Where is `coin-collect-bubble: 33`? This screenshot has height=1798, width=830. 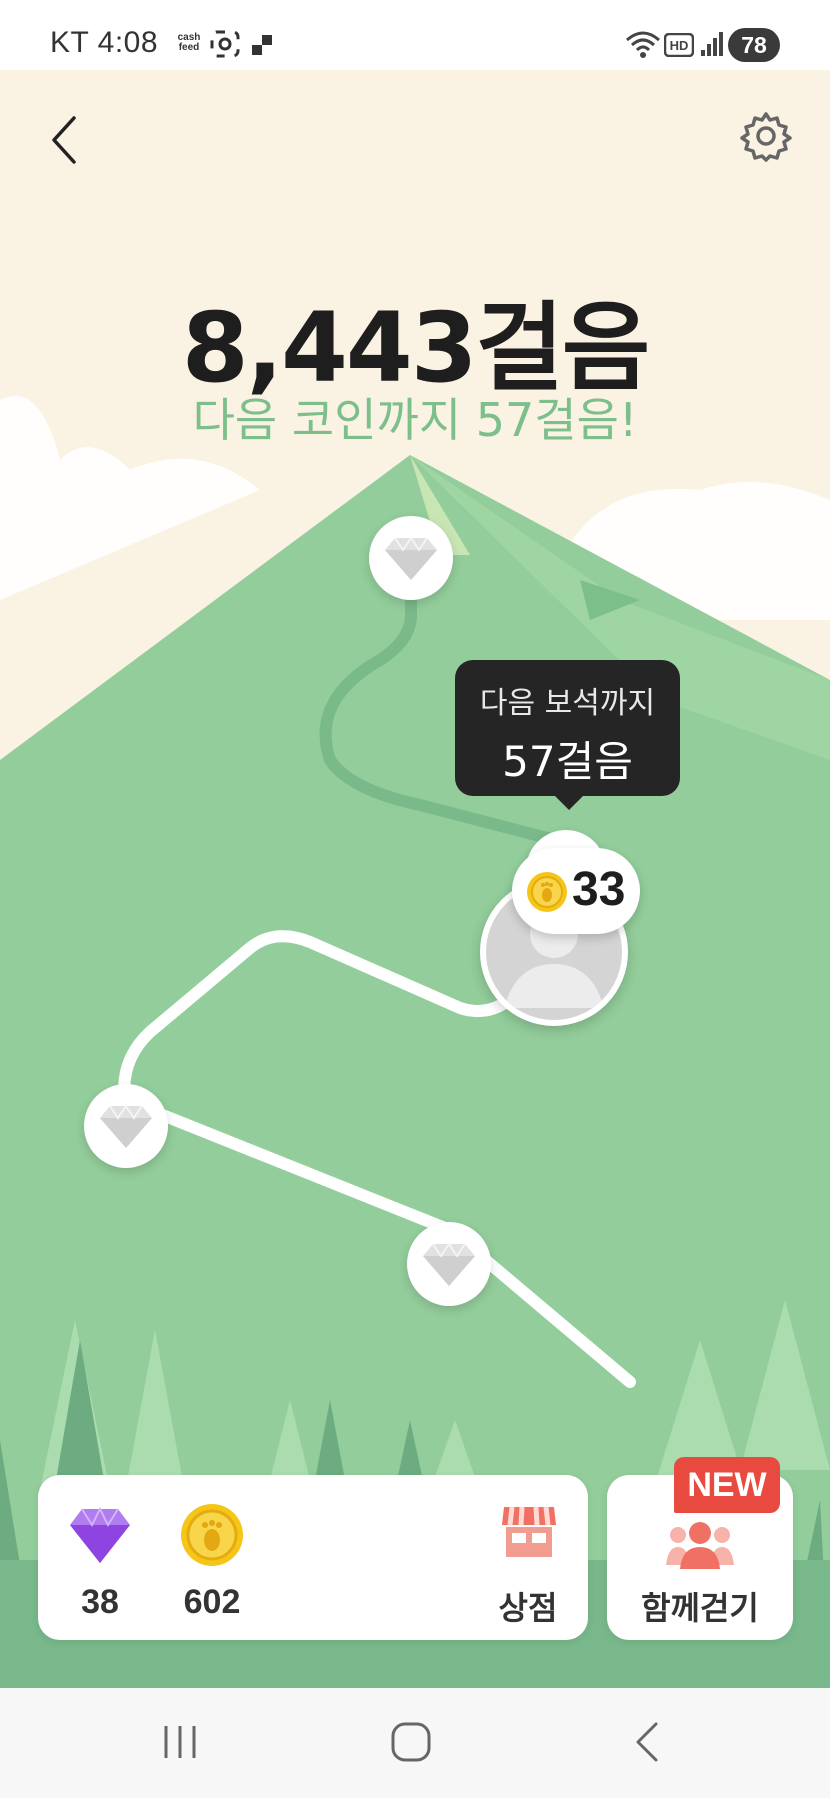
coin-collect-bubble: 33 is located at coordinates (576, 891).